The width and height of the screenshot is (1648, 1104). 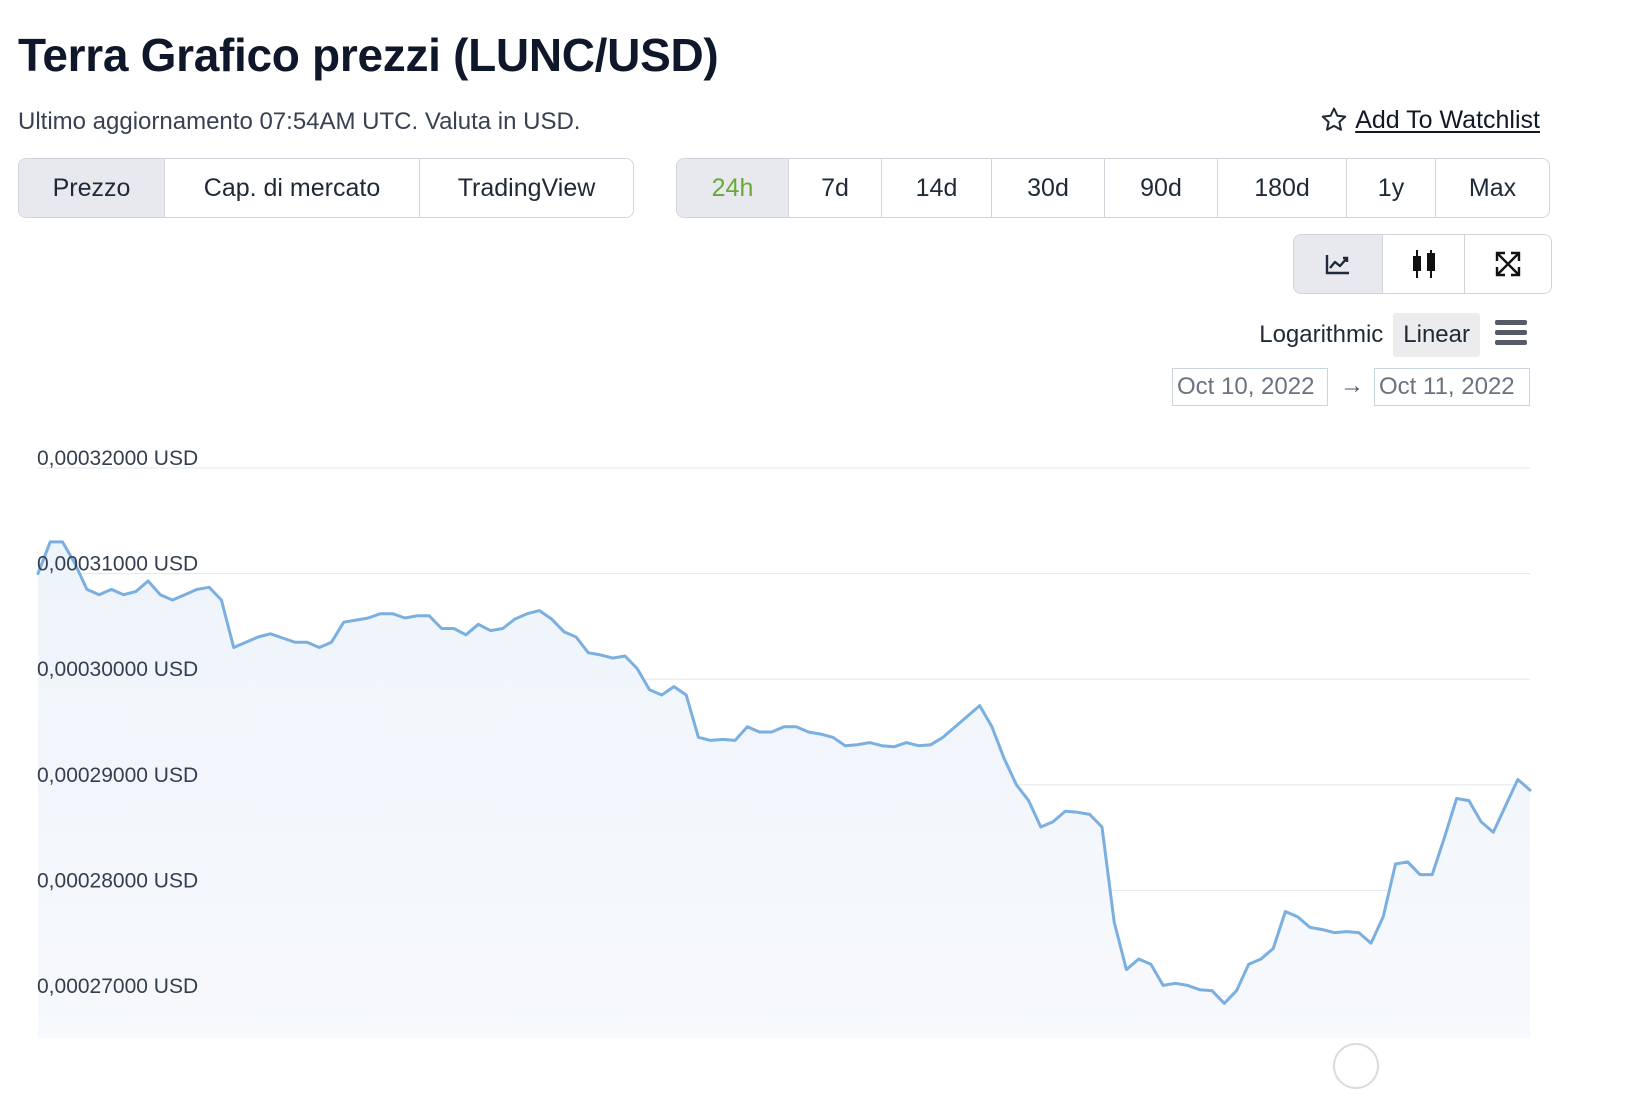 What do you see at coordinates (117, 986) in the screenshot?
I see `y-tick-label: 0,00027000 USD` at bounding box center [117, 986].